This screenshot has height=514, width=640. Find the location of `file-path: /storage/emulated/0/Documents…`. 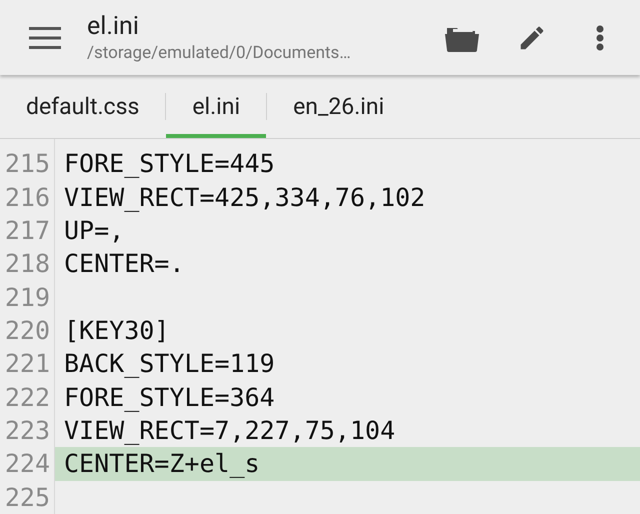

file-path: /storage/emulated/0/Documents… is located at coordinates (219, 53).